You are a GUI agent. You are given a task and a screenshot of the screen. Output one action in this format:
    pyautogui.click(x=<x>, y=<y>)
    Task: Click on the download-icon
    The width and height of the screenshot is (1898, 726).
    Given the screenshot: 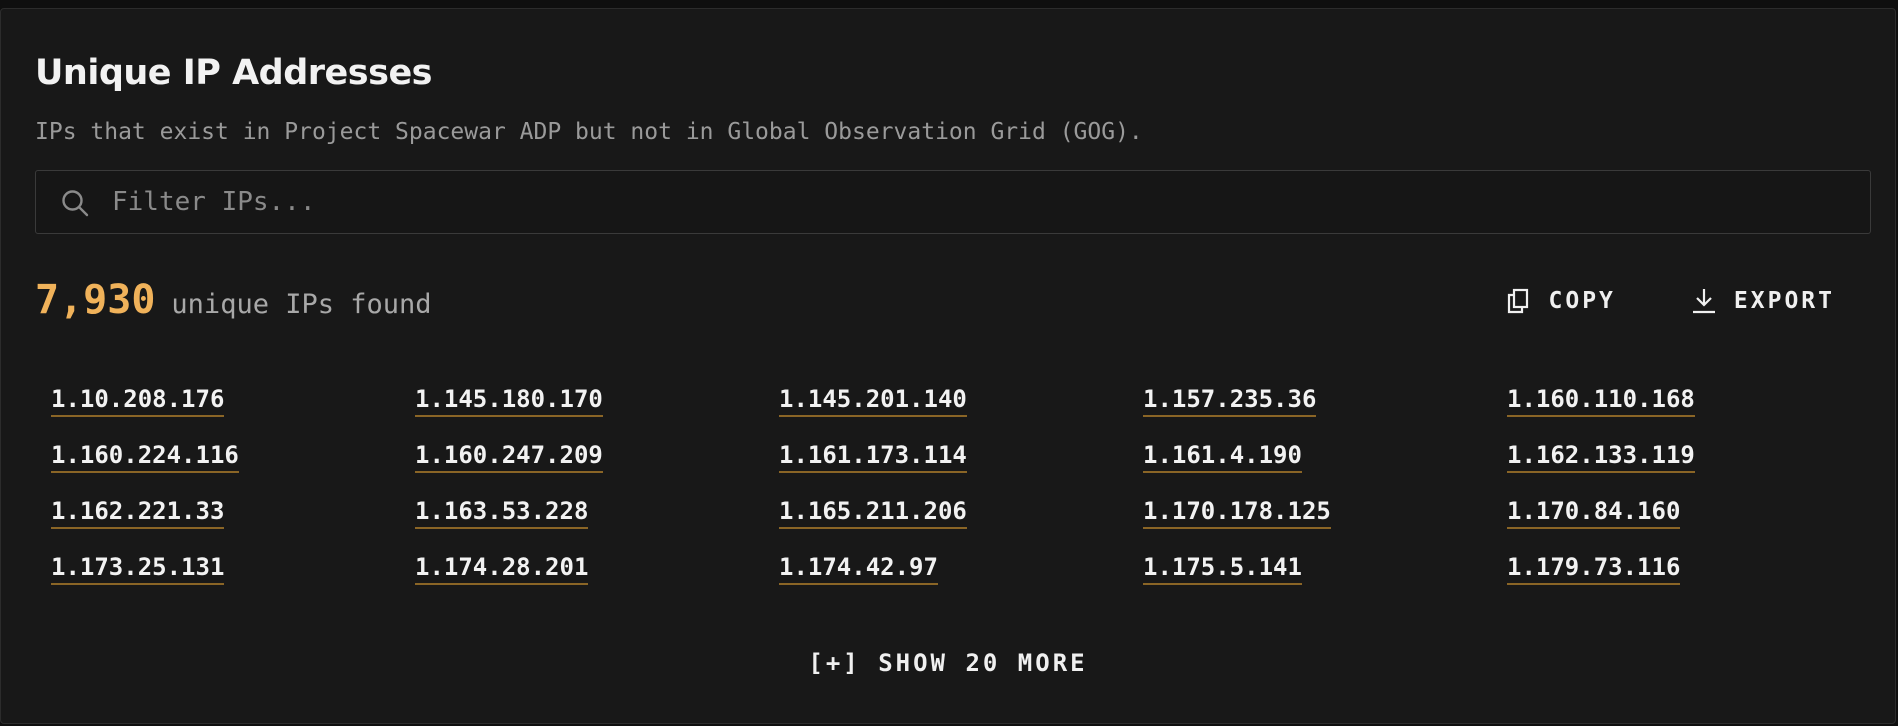 What is the action you would take?
    pyautogui.click(x=1704, y=301)
    